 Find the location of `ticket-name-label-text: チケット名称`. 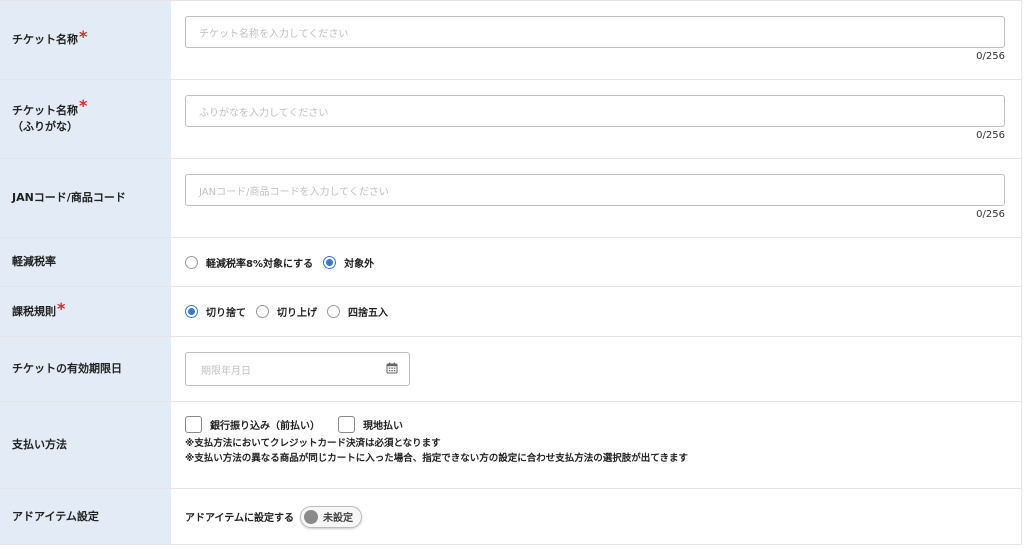

ticket-name-label-text: チケット名称 is located at coordinates (45, 39).